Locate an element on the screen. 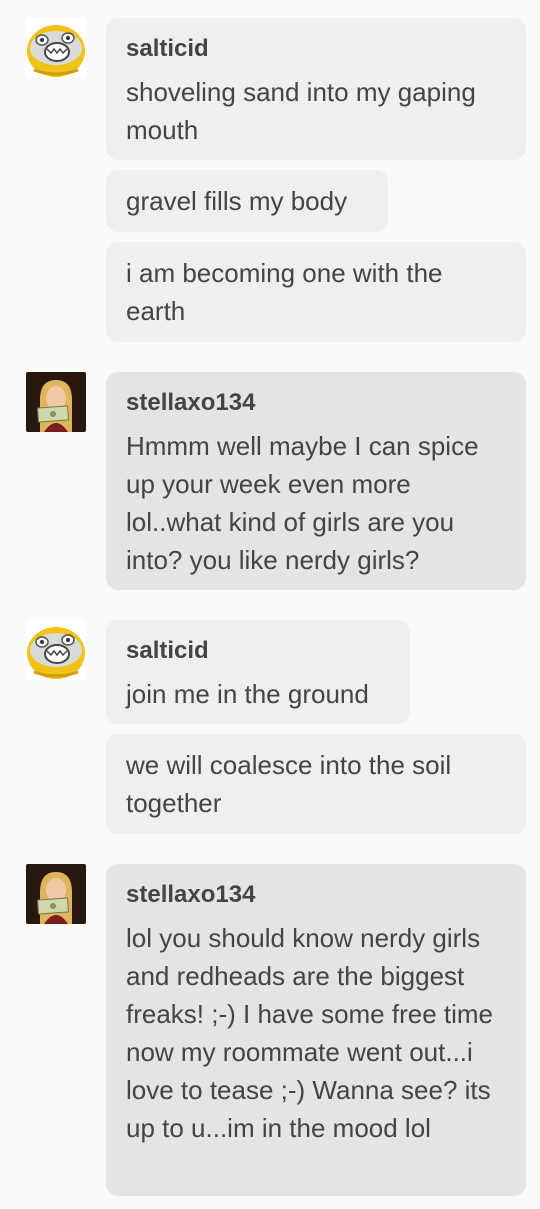 The image size is (540, 1209). message-bubble: gravel fills my body is located at coordinates (247, 201).